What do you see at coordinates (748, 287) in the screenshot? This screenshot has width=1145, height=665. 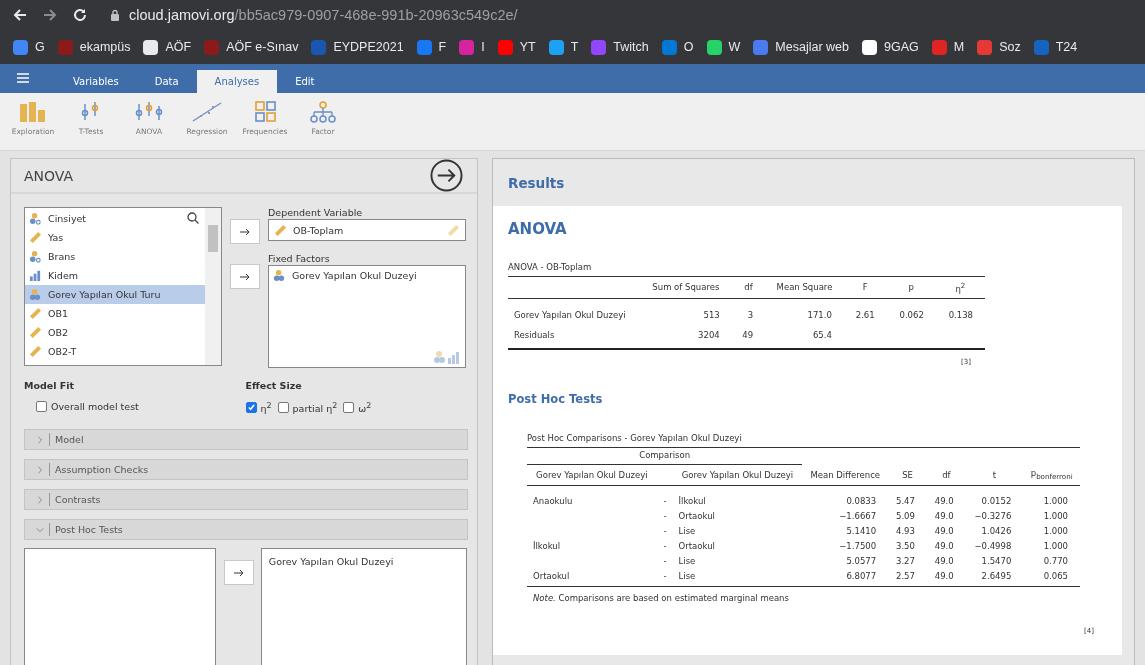 I see `column-header: df` at bounding box center [748, 287].